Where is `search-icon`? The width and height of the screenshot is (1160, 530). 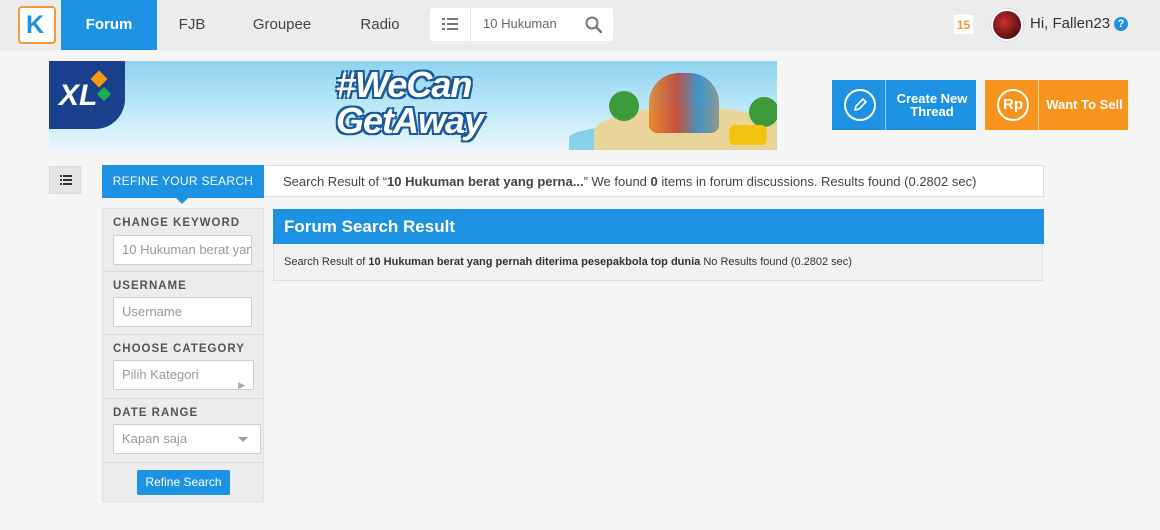
search-icon is located at coordinates (593, 24).